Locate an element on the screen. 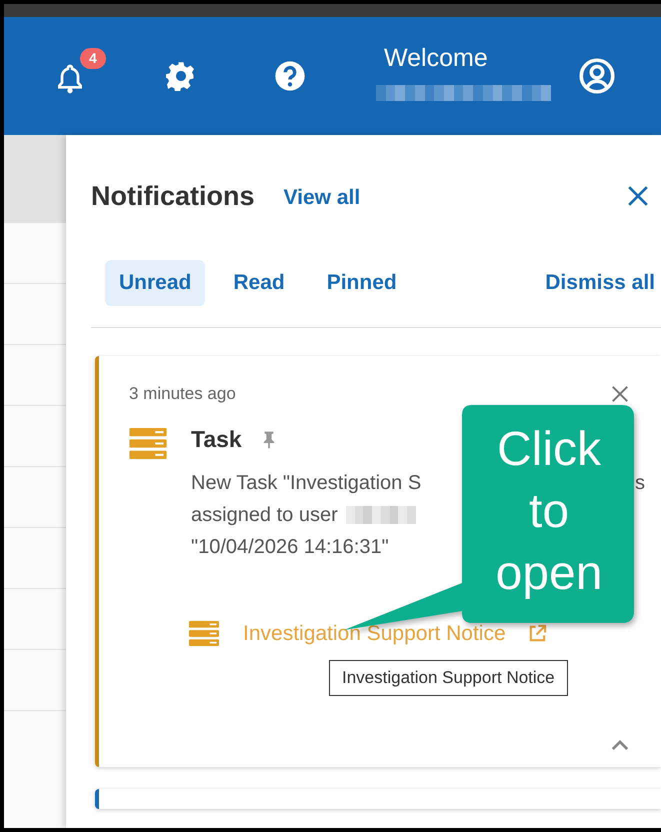  message-text: assigned to user is located at coordinates (264, 515).